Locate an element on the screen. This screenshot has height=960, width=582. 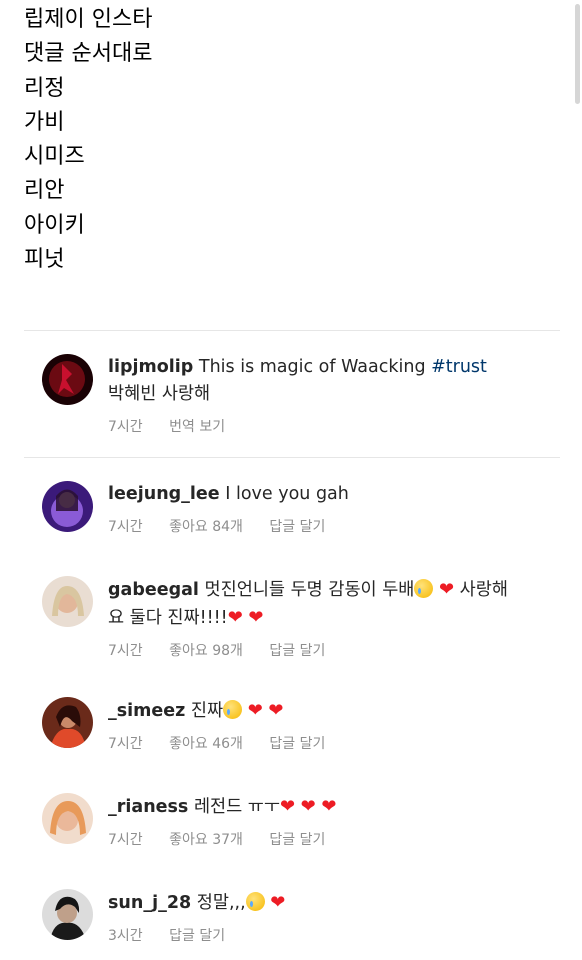
comment-text-line2: 요 둘다 진짜!!!! is located at coordinates (168, 618).